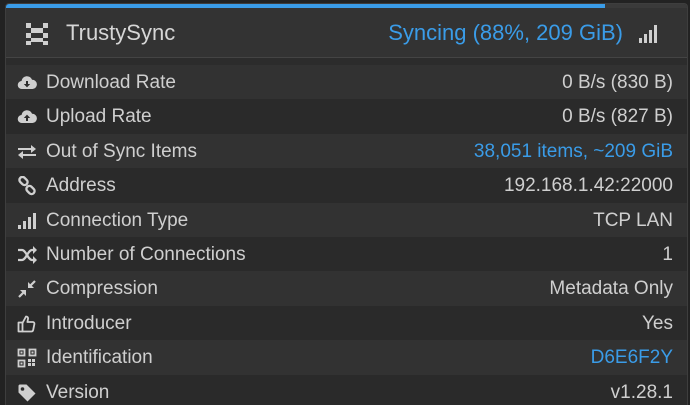  I want to click on row-label: Compression, so click(102, 289).